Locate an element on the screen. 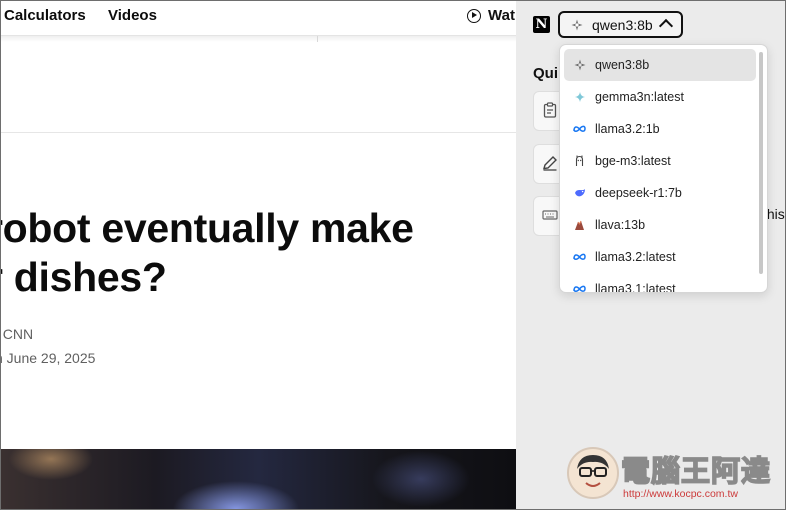 The height and width of the screenshot is (510, 786). watermark: 電腦王阿達 http://www.kocpc.com.tw is located at coordinates (674, 475).